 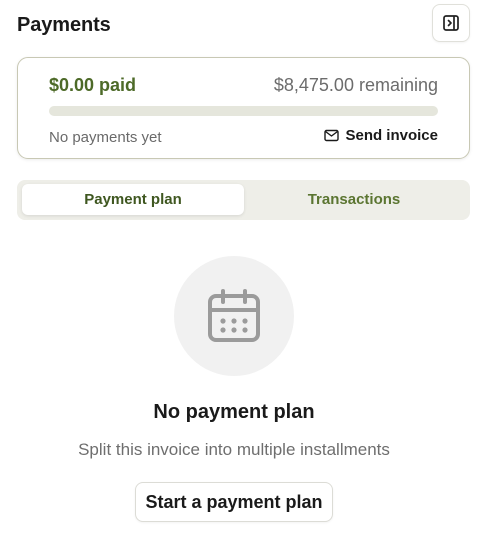 What do you see at coordinates (93, 85) in the screenshot?
I see `paid-amount: $0.00 paid` at bounding box center [93, 85].